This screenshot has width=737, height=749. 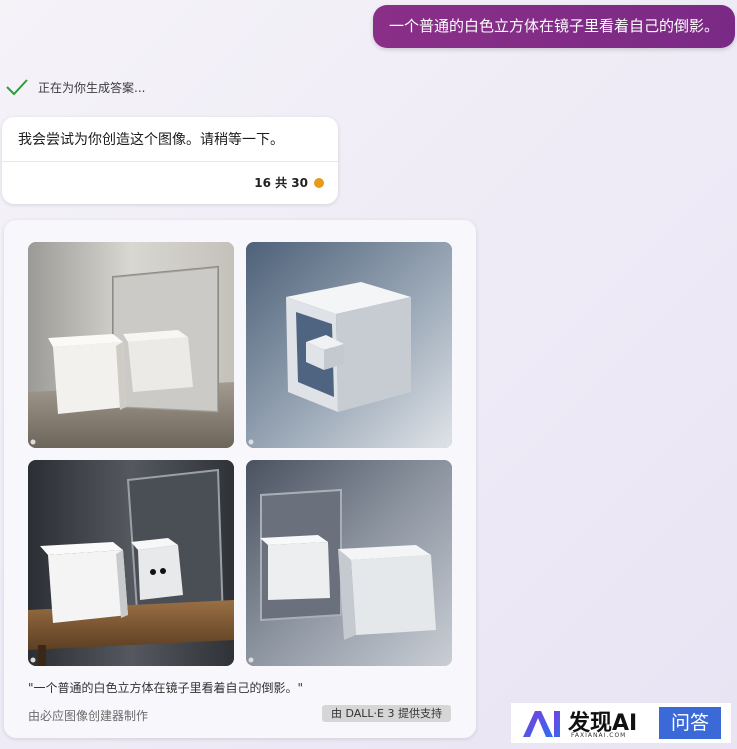 I want to click on ai-logo-icon, so click(x=541, y=724).